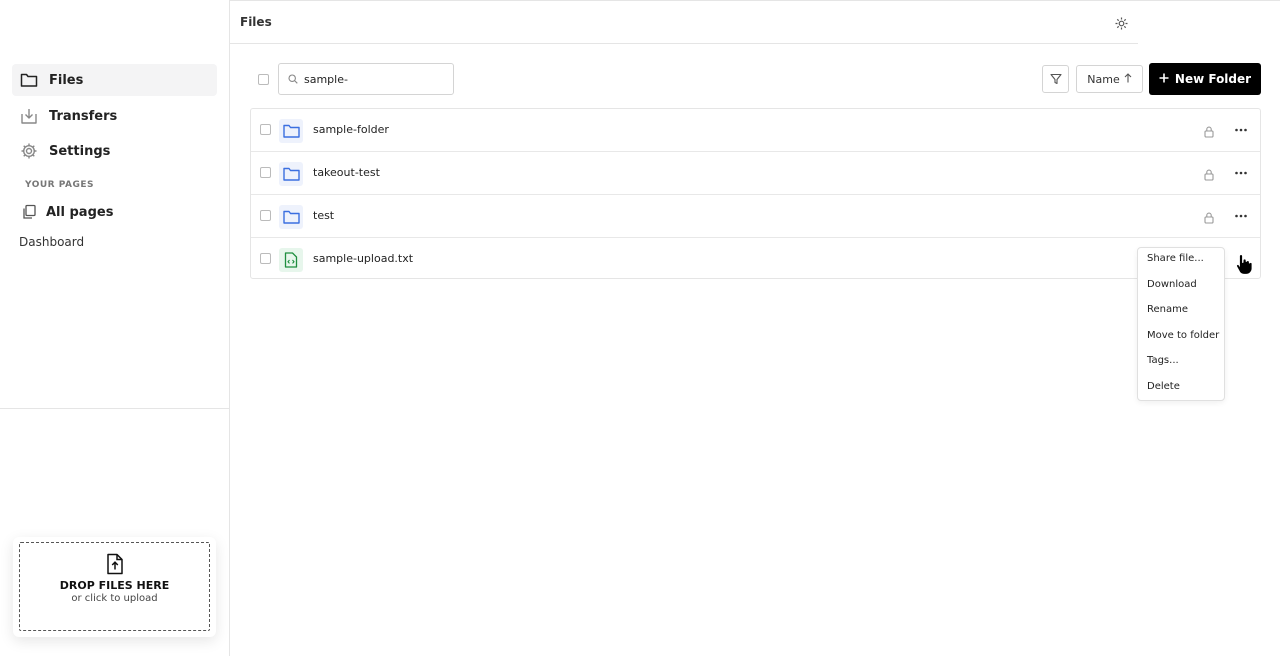  Describe the element at coordinates (66, 80) in the screenshot. I see `sidebar-item-label: Files` at that location.